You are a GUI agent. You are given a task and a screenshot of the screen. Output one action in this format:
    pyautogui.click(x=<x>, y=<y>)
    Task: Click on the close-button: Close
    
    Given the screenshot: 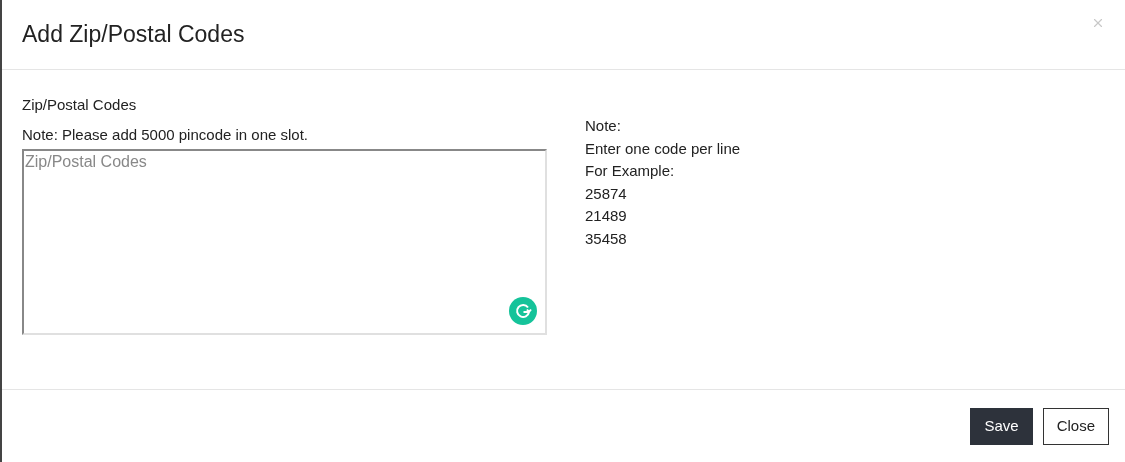 What is the action you would take?
    pyautogui.click(x=1075, y=426)
    